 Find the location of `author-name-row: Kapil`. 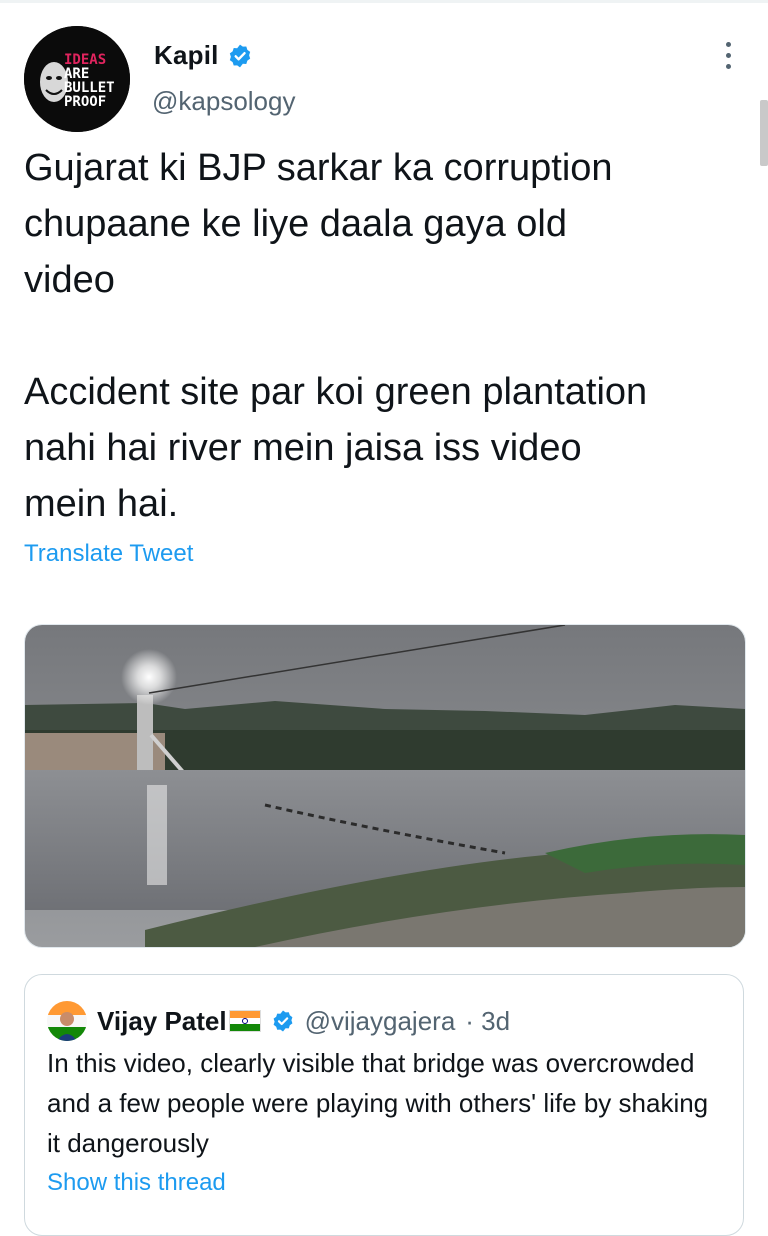

author-name-row: Kapil is located at coordinates (203, 55).